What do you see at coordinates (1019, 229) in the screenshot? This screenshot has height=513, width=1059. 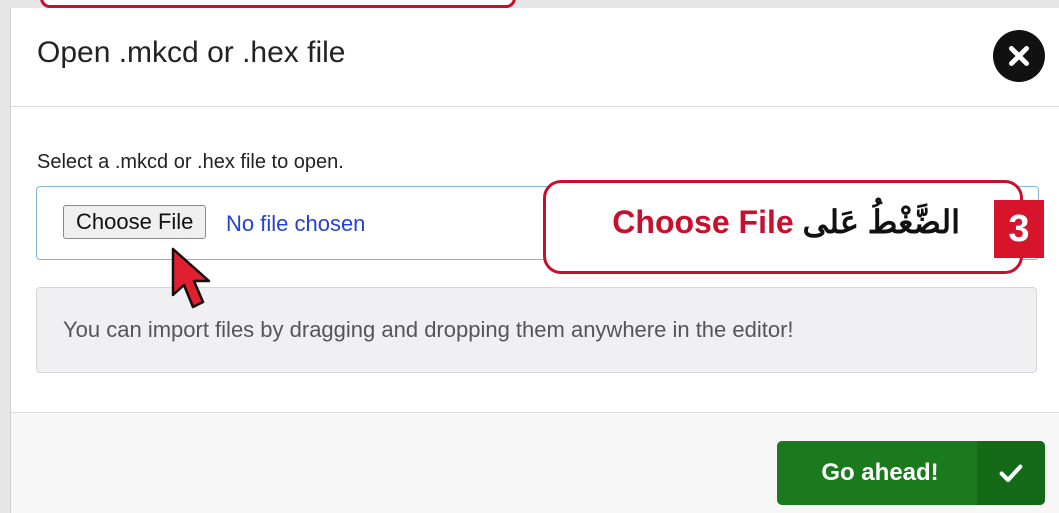 I see `step-number-badge: 3` at bounding box center [1019, 229].